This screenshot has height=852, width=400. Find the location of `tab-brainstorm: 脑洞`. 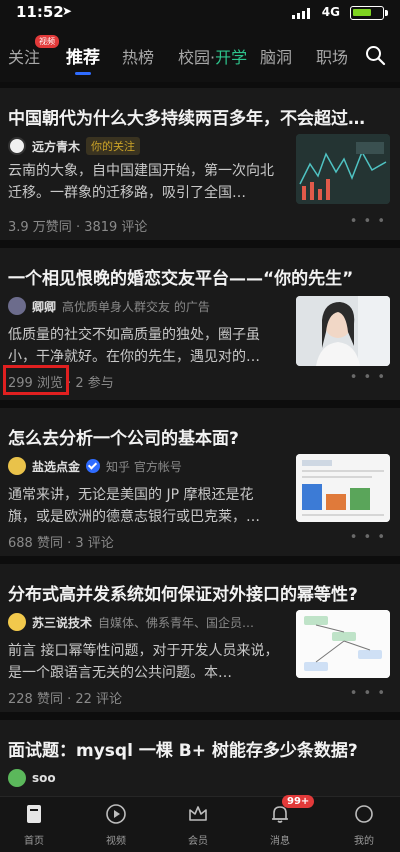

tab-brainstorm: 脑洞 is located at coordinates (276, 56).